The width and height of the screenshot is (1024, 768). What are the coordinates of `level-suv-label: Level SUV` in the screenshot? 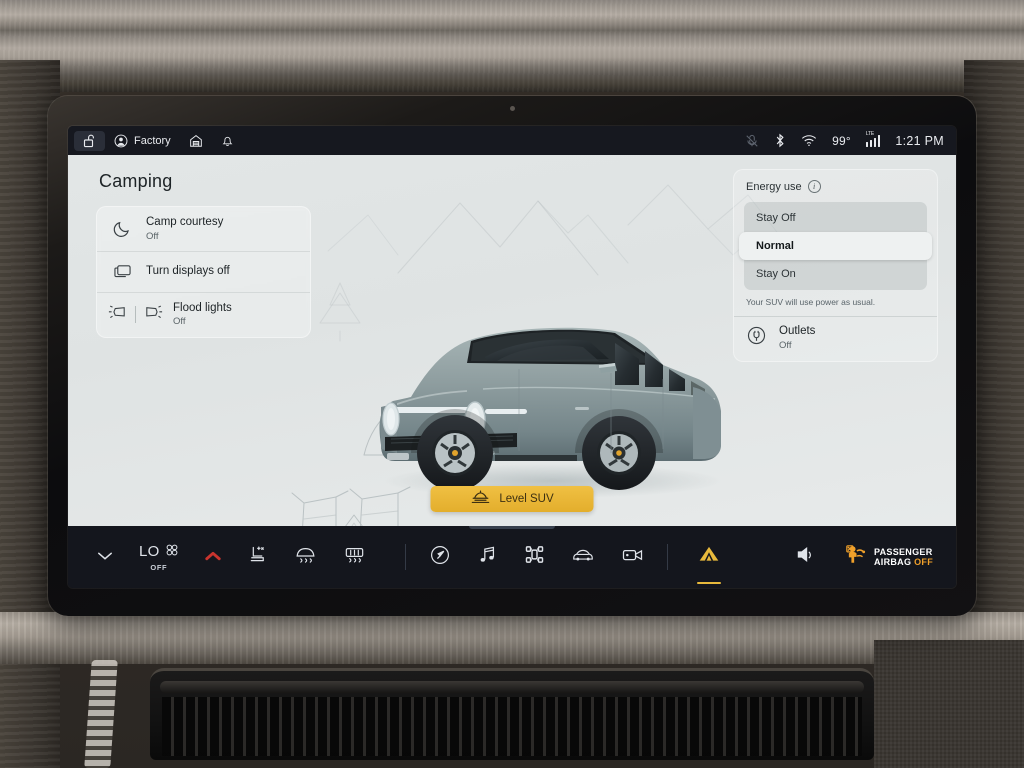 It's located at (526, 499).